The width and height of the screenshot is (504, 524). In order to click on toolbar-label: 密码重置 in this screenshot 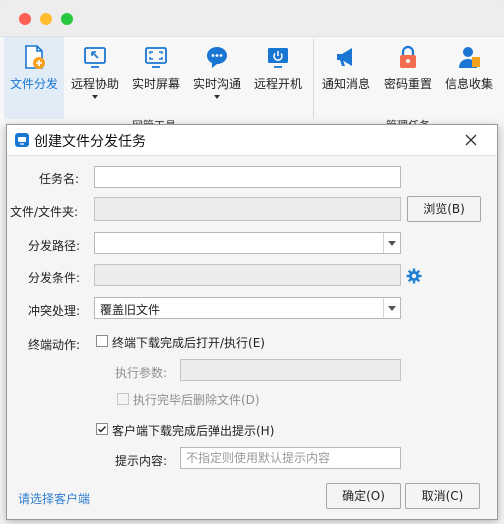, I will do `click(407, 84)`.